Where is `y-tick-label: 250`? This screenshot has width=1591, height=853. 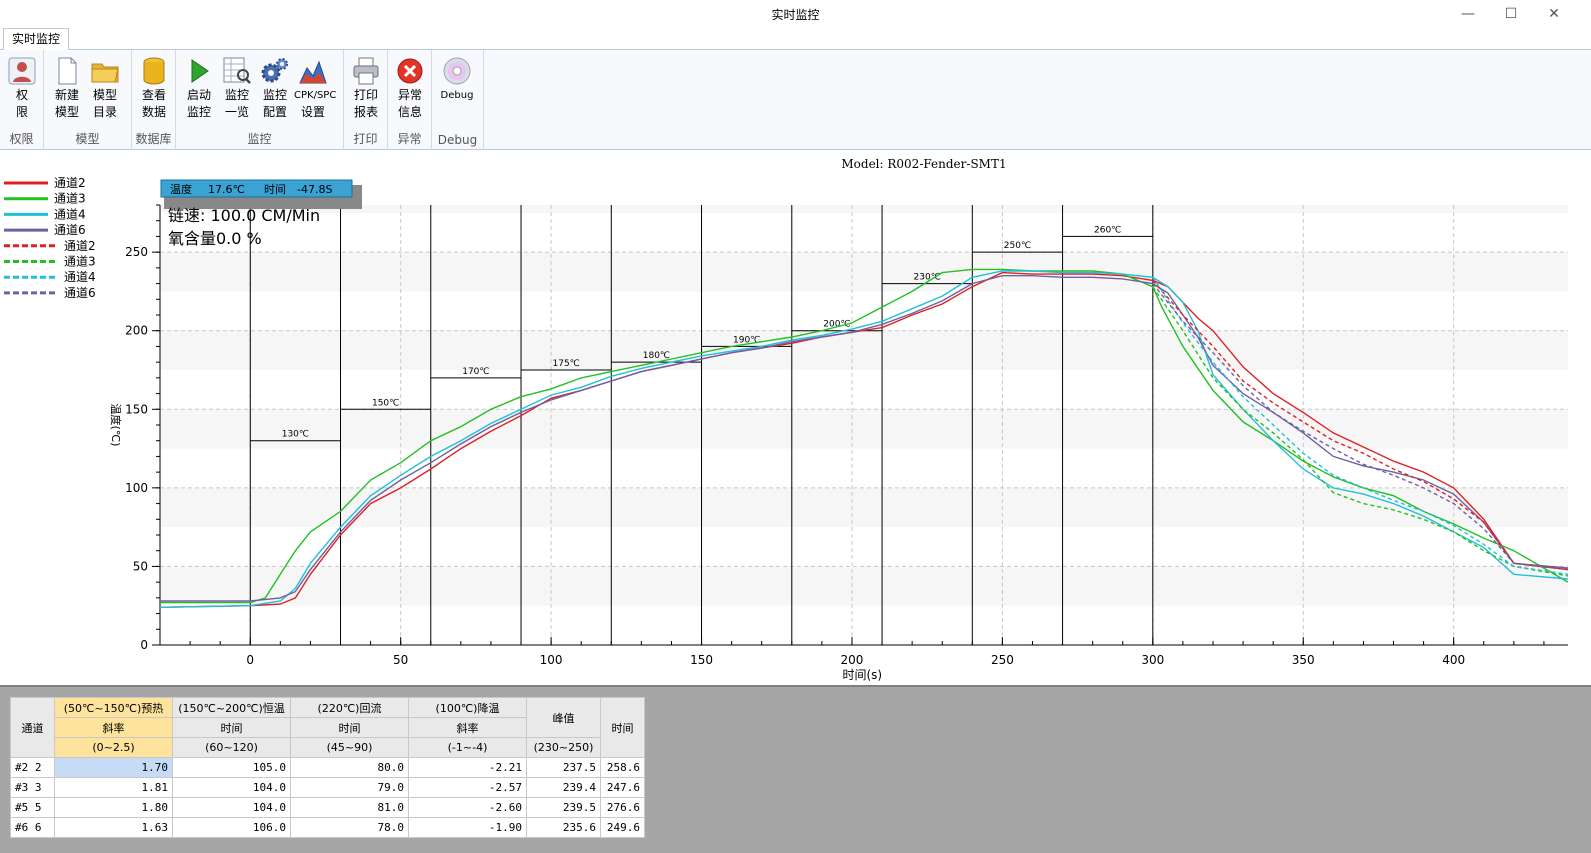 y-tick-label: 250 is located at coordinates (136, 252).